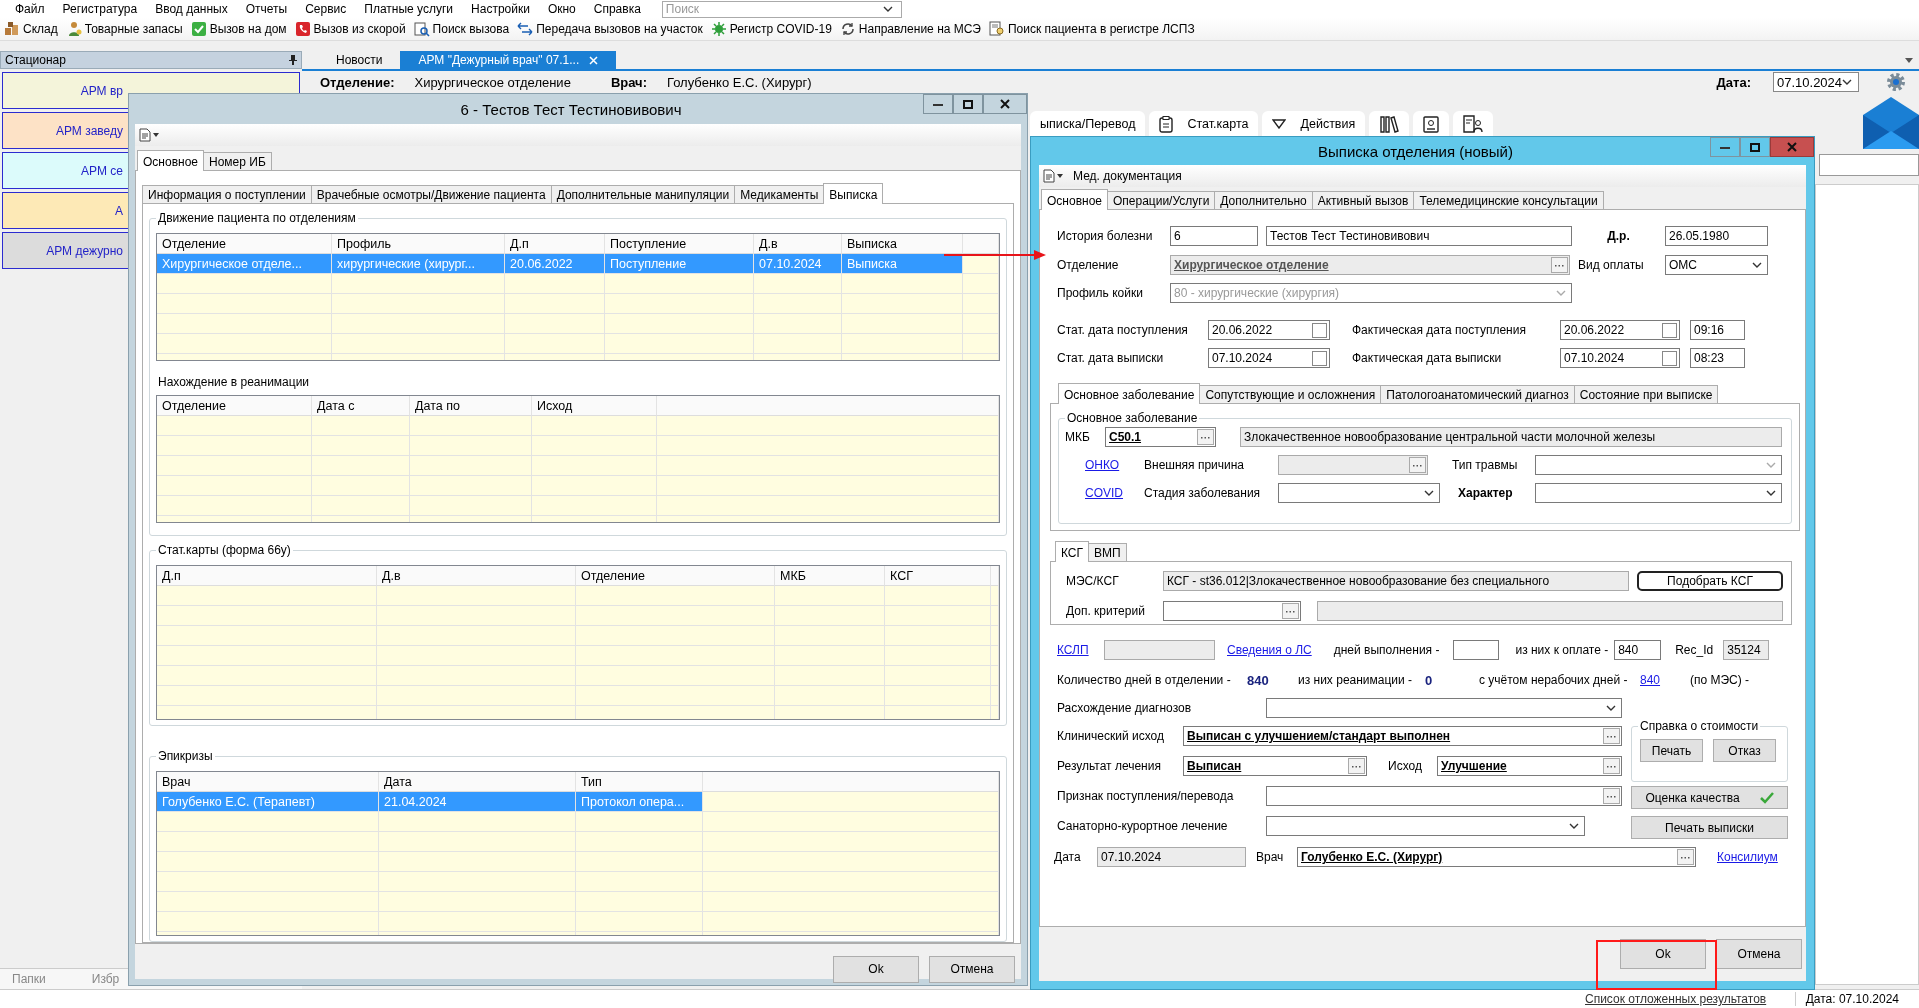 This screenshot has width=1919, height=1008. Describe the element at coordinates (739, 82) in the screenshot. I see `field-value: Голубенко Е.С. (Хирург)` at that location.